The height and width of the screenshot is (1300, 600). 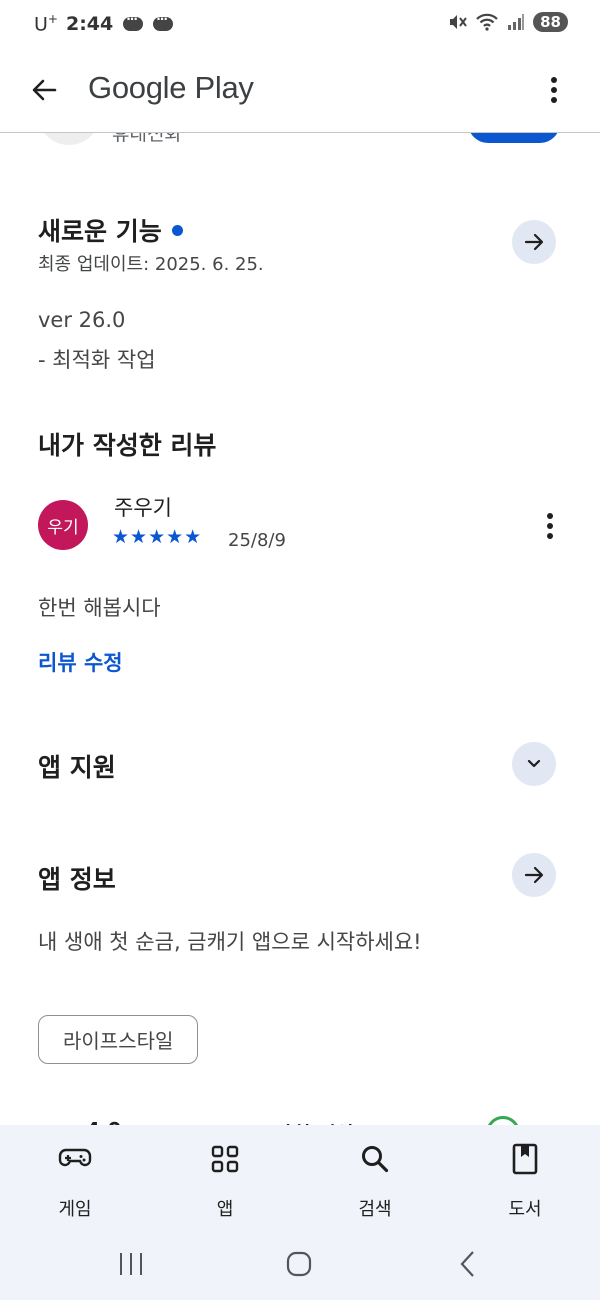 I want to click on whats-new-heading: 새로운 기능, so click(x=110, y=230).